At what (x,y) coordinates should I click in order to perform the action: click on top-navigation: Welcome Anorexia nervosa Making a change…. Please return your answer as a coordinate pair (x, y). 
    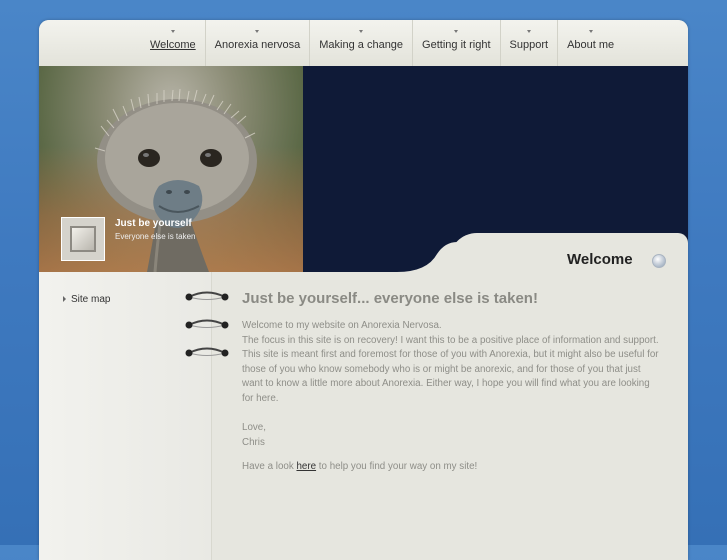
    Looking at the image, I should click on (363, 43).